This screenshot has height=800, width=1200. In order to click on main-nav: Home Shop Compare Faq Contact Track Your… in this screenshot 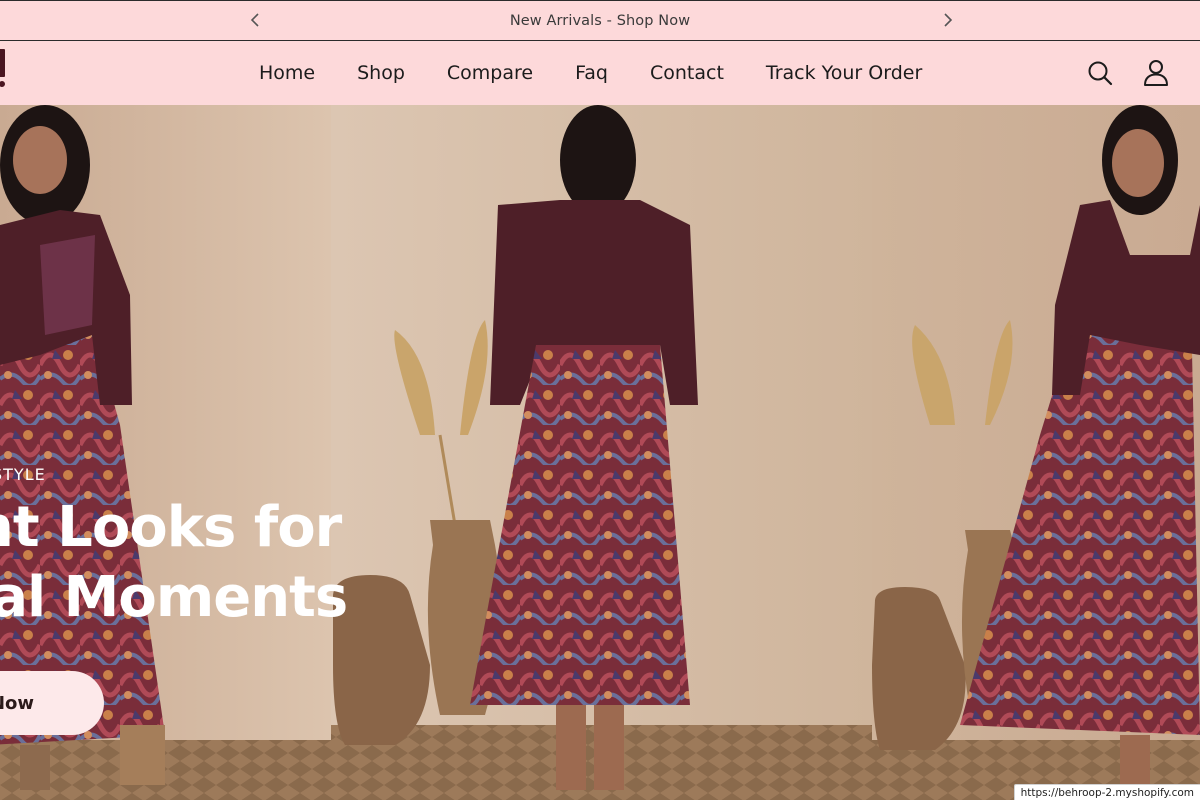, I will do `click(590, 73)`.